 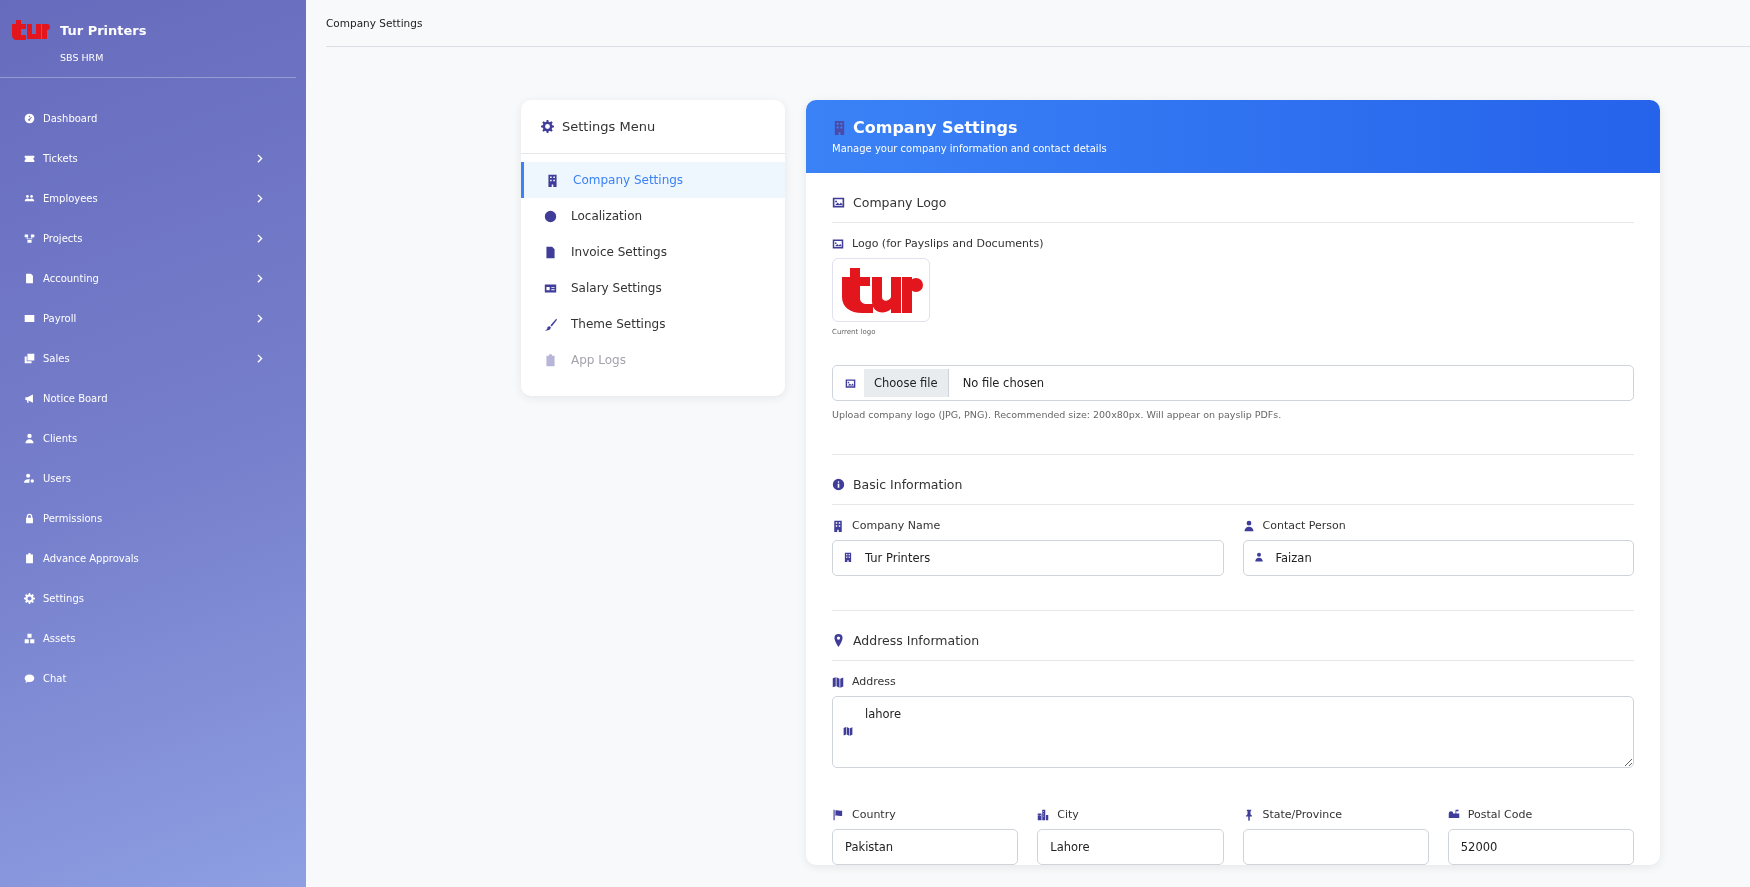 I want to click on section-title: Basic Information, so click(x=908, y=484).